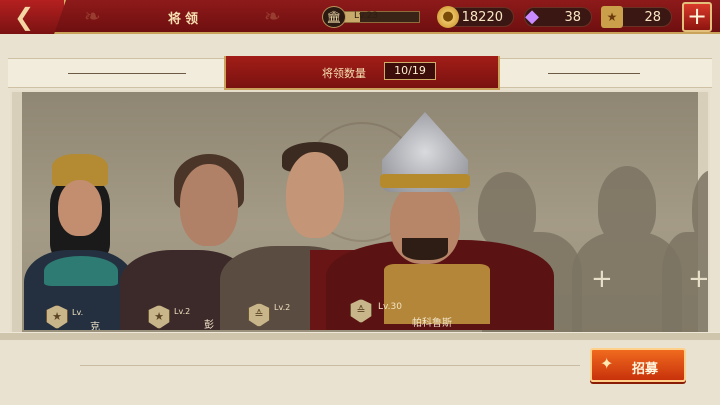 The height and width of the screenshot is (405, 720). I want to click on recruit-button: ✦ 招募, so click(638, 365).